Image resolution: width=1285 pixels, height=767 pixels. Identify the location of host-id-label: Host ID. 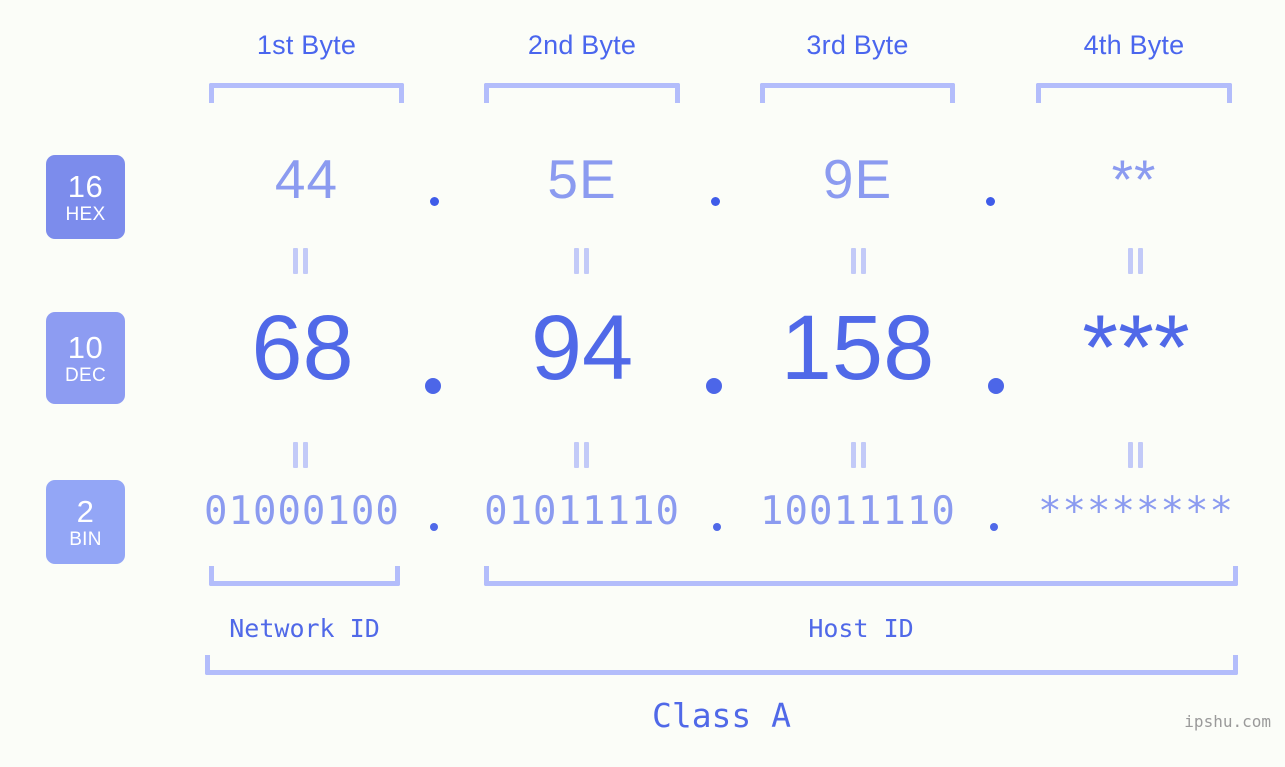
(861, 628).